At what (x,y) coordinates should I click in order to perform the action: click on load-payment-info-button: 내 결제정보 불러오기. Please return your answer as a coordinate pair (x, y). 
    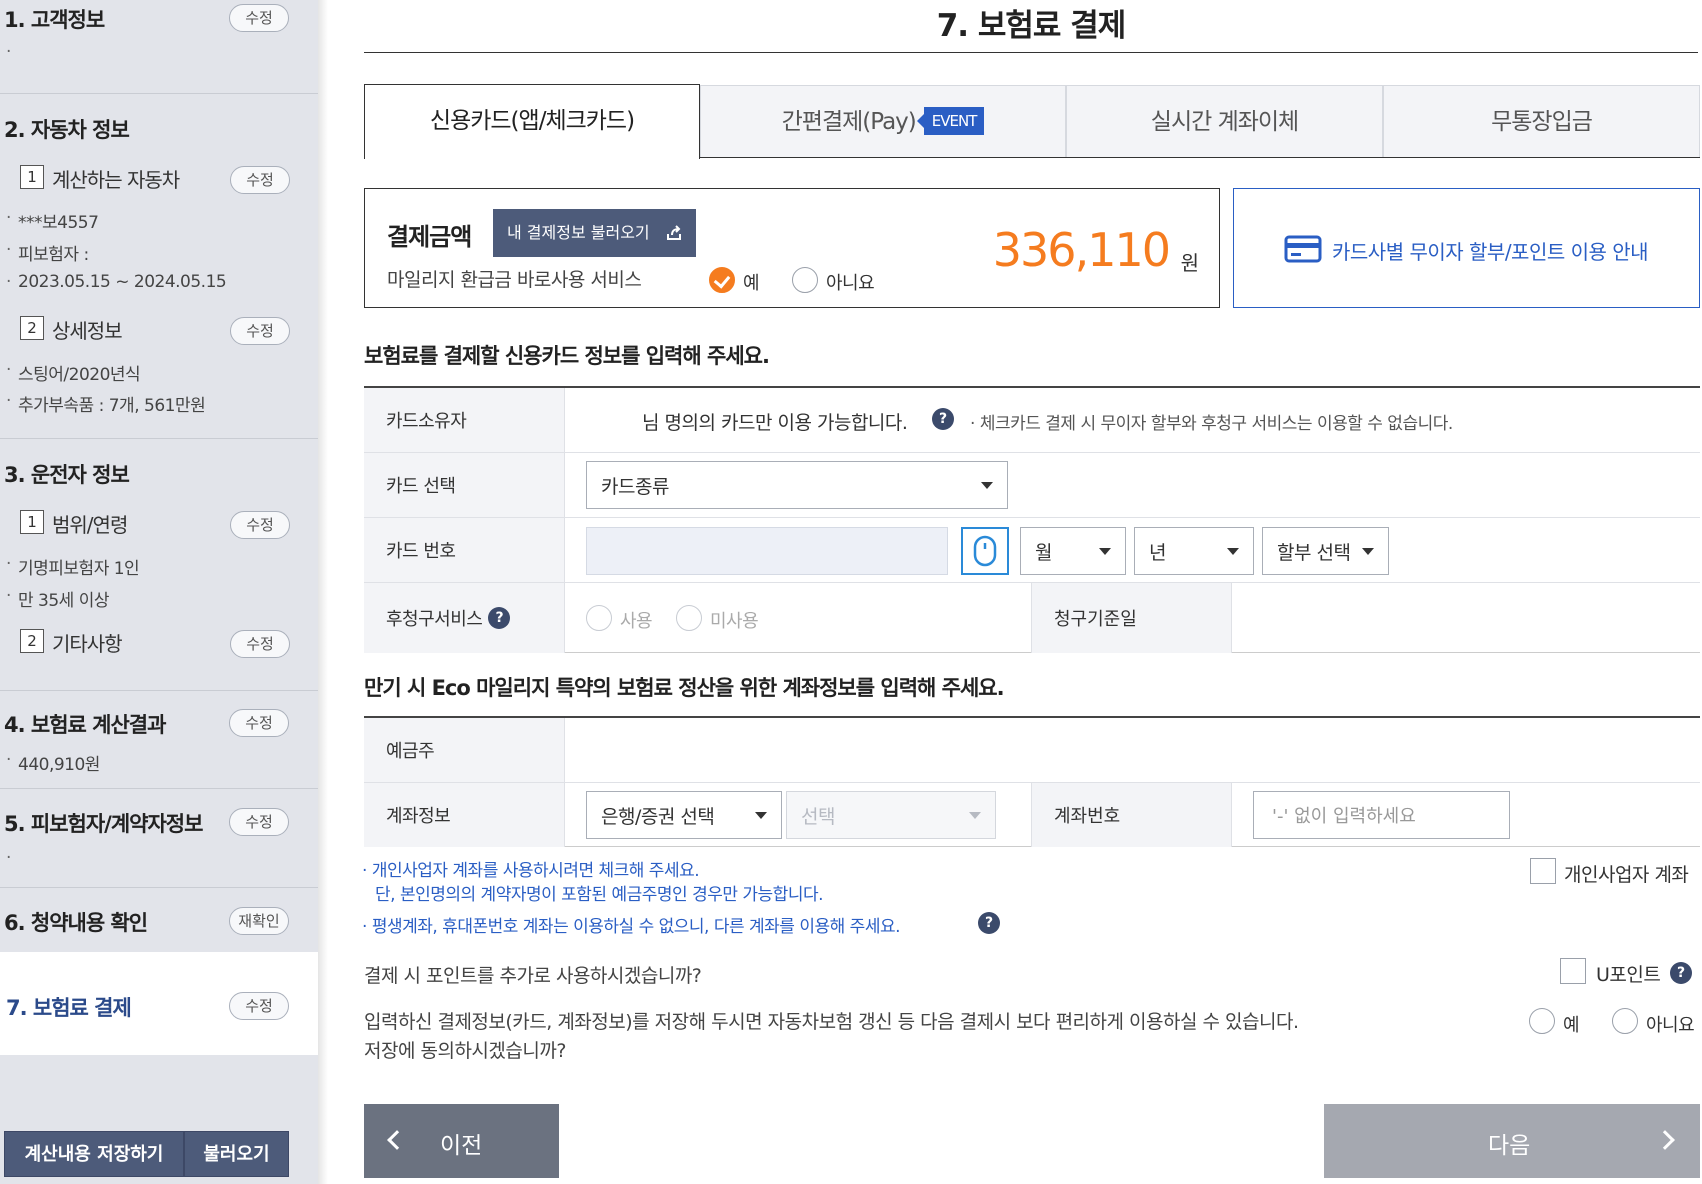
    Looking at the image, I should click on (594, 233).